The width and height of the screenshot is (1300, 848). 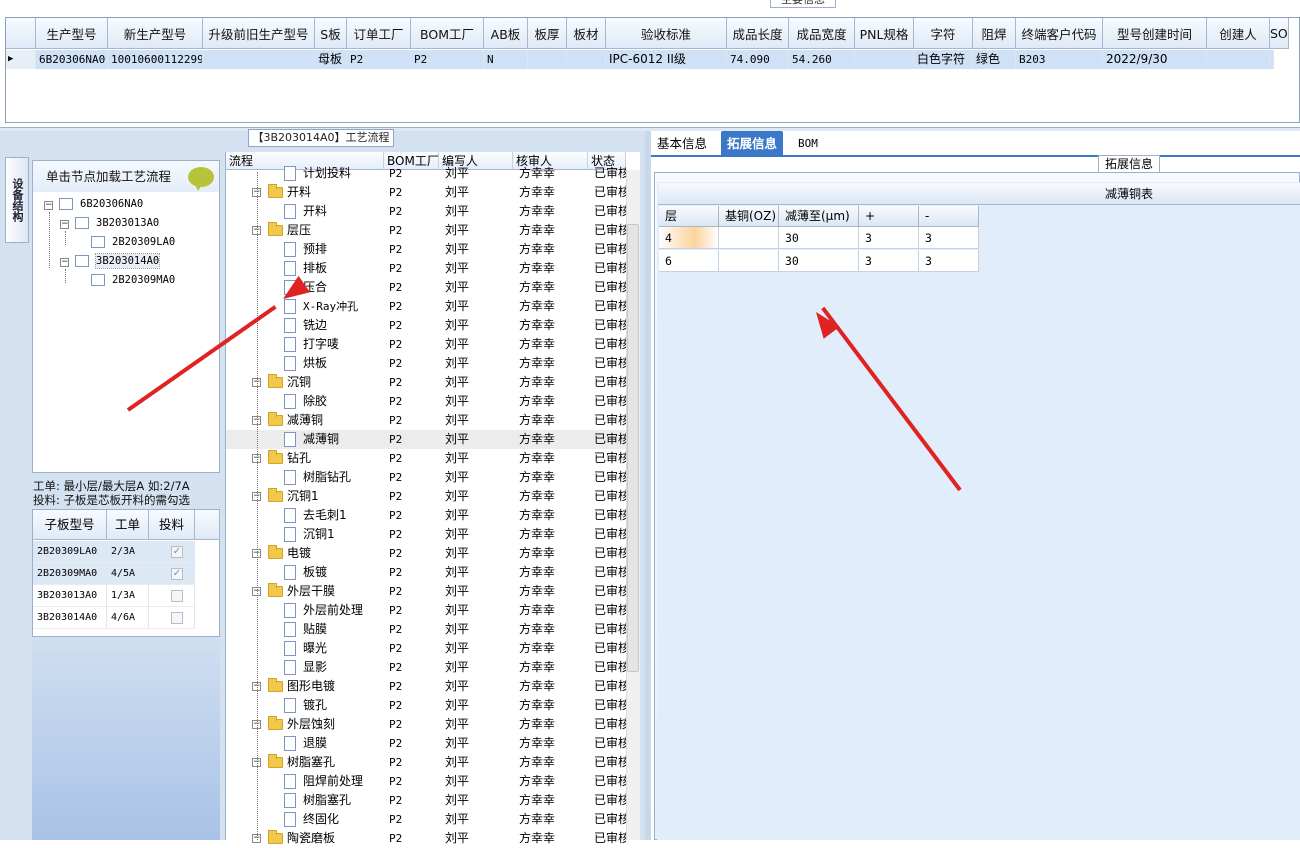 I want to click on flow-row: 沉铜1 P2 刘平 方幸幸 已审核, so click(x=426, y=534).